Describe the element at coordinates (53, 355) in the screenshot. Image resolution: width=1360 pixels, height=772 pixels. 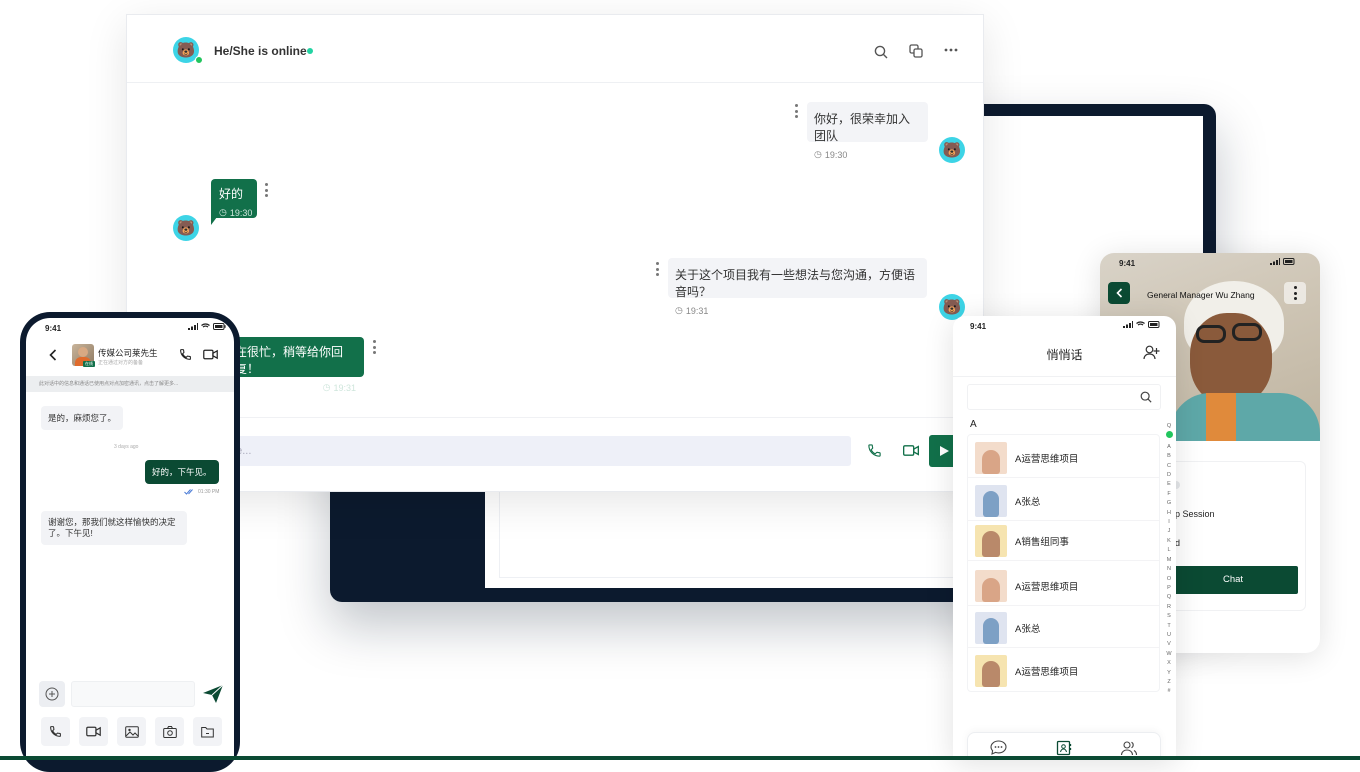
I see `back-arrow-icon` at that location.